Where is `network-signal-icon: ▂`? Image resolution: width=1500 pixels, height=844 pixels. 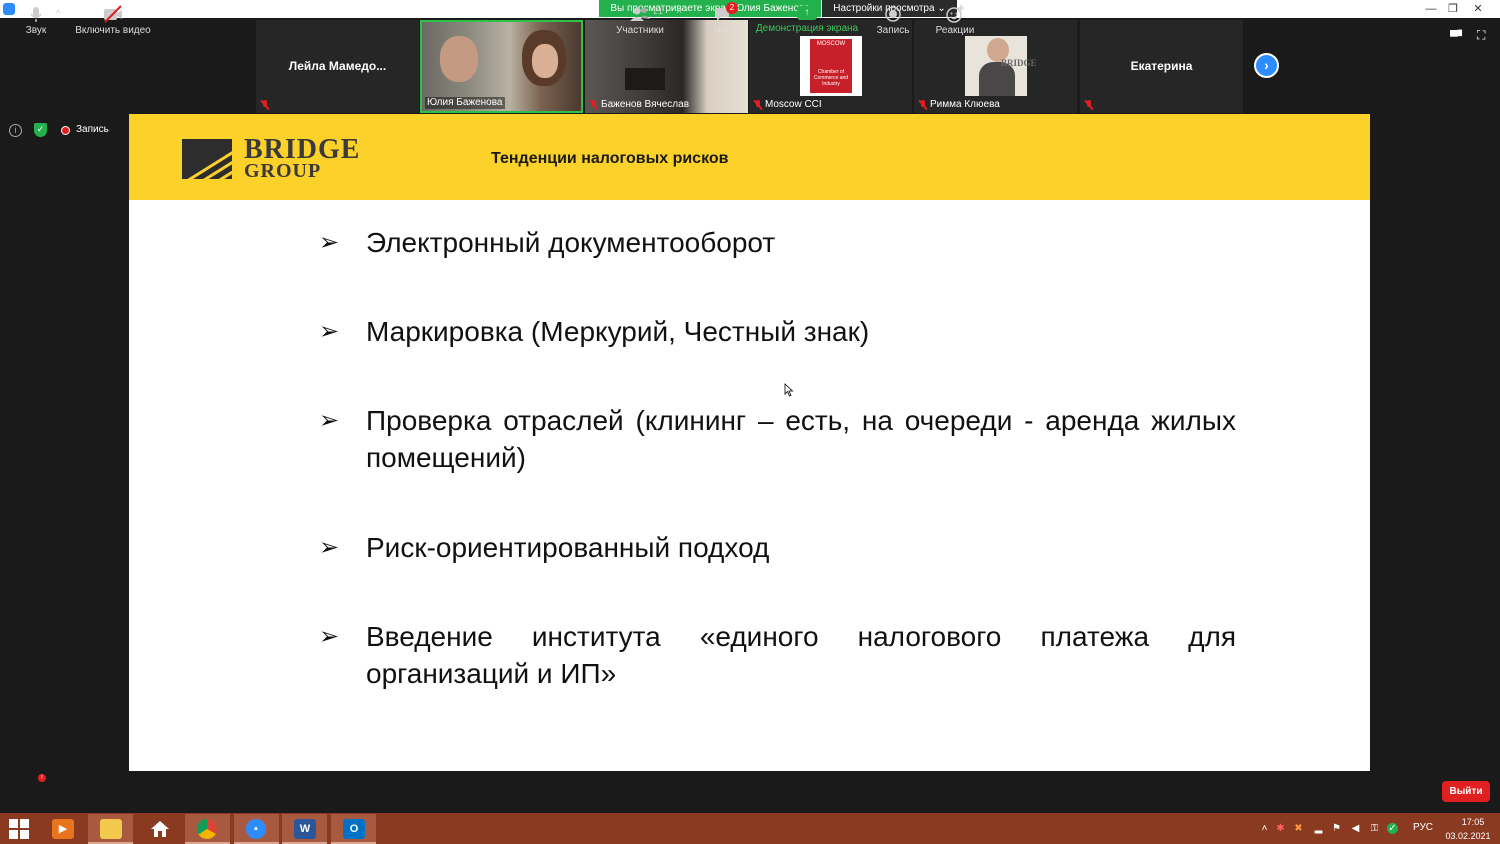 network-signal-icon: ▂ is located at coordinates (1318, 828).